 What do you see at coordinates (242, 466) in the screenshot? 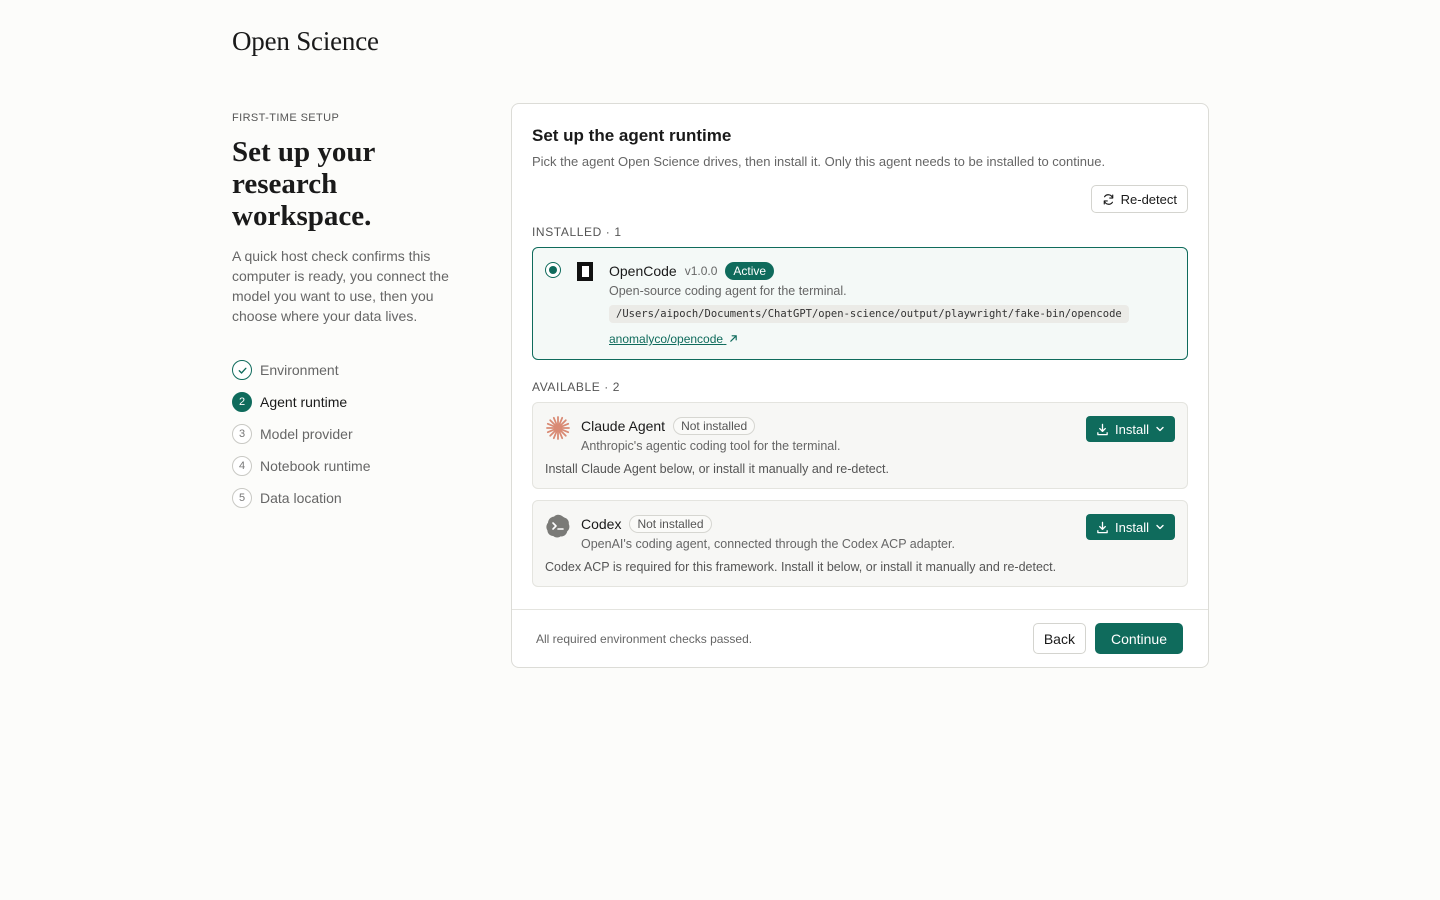
I see `step-number: 4` at bounding box center [242, 466].